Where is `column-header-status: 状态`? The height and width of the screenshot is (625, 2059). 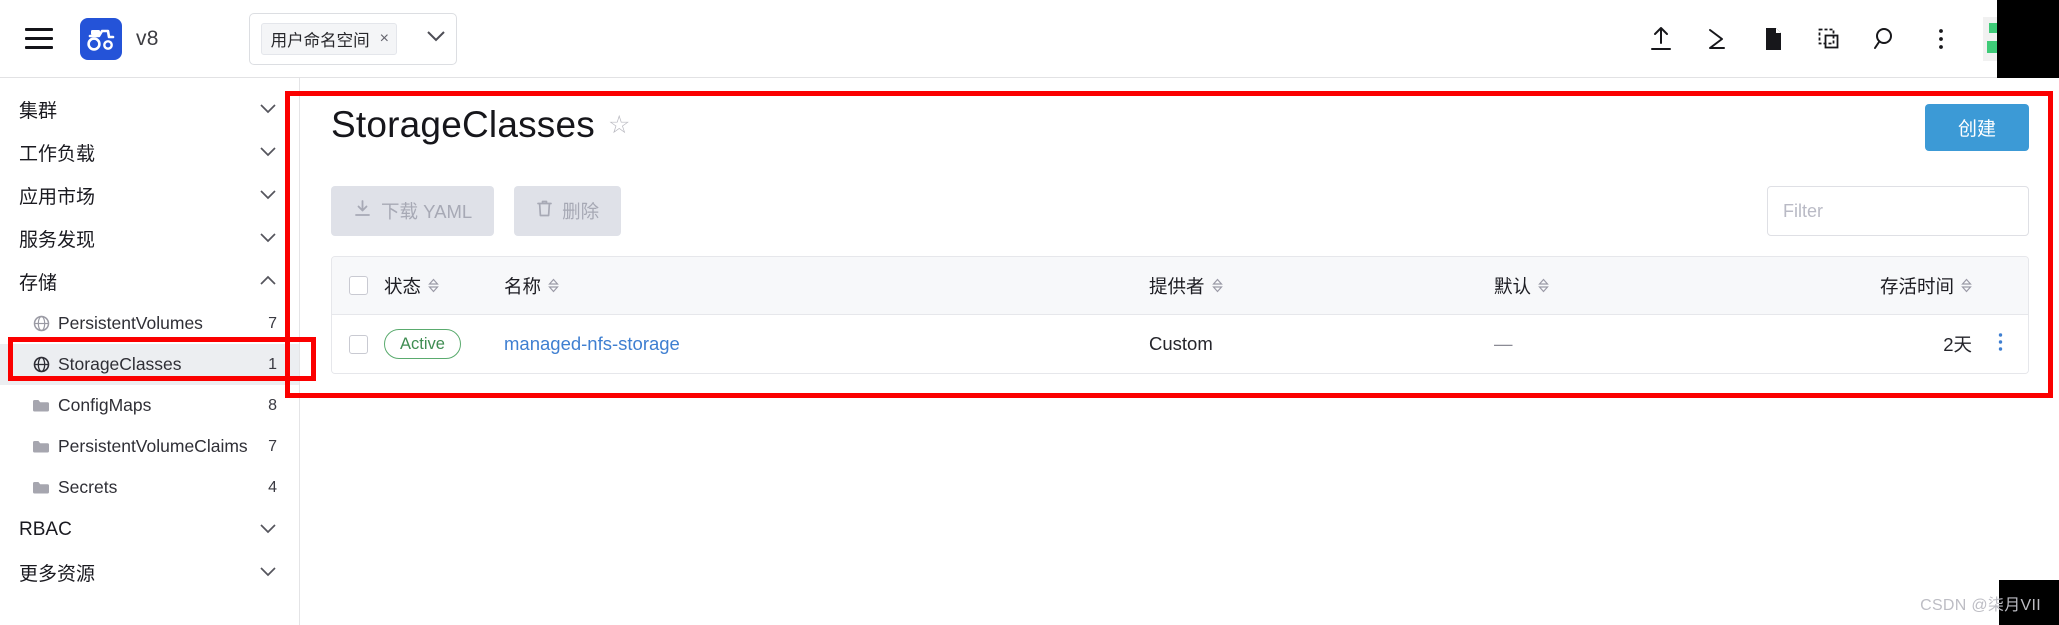
column-header-status: 状态 is located at coordinates (444, 286).